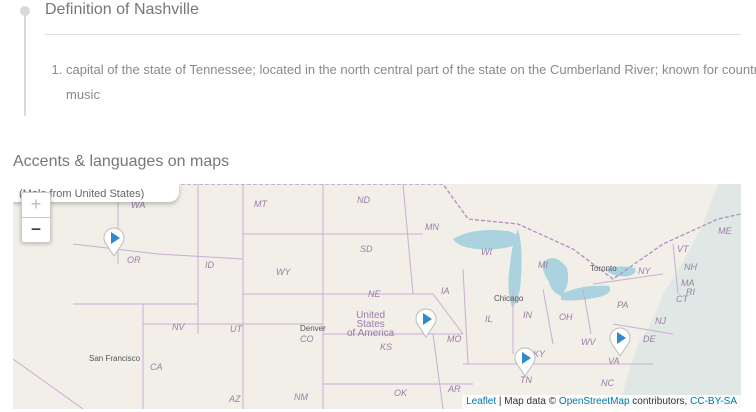  What do you see at coordinates (366, 249) in the screenshot?
I see `state-label: SD` at bounding box center [366, 249].